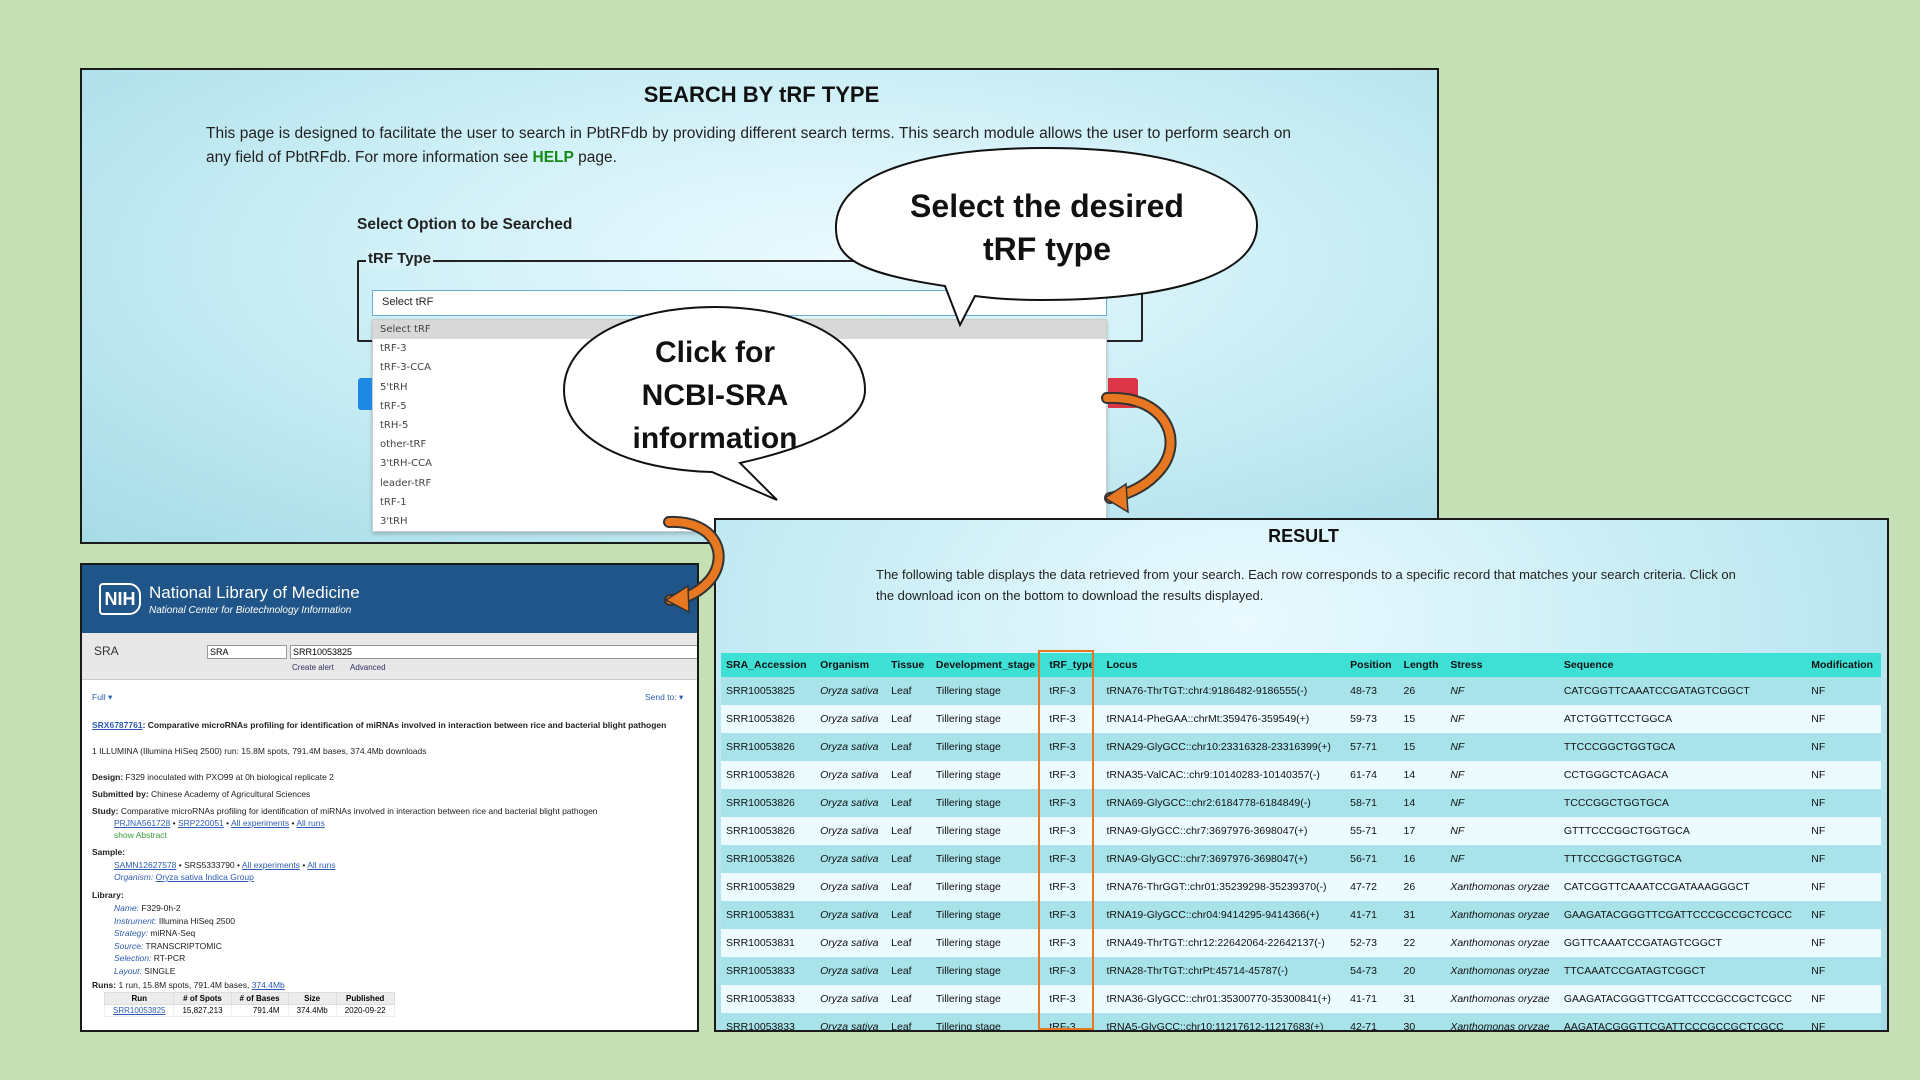 Image resolution: width=1920 pixels, height=1080 pixels. Describe the element at coordinates (1047, 249) in the screenshot. I see `callout-select-line2: tRF type` at that location.